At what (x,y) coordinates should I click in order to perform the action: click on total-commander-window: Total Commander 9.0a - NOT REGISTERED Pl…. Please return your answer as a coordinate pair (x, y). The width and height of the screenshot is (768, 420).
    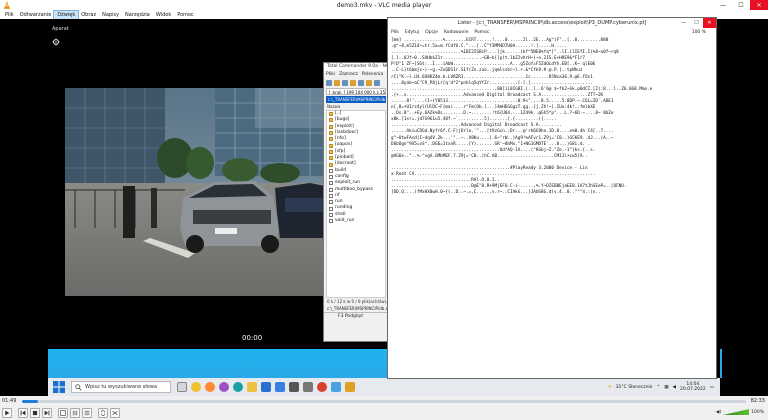
    Looking at the image, I should click on (356, 202).